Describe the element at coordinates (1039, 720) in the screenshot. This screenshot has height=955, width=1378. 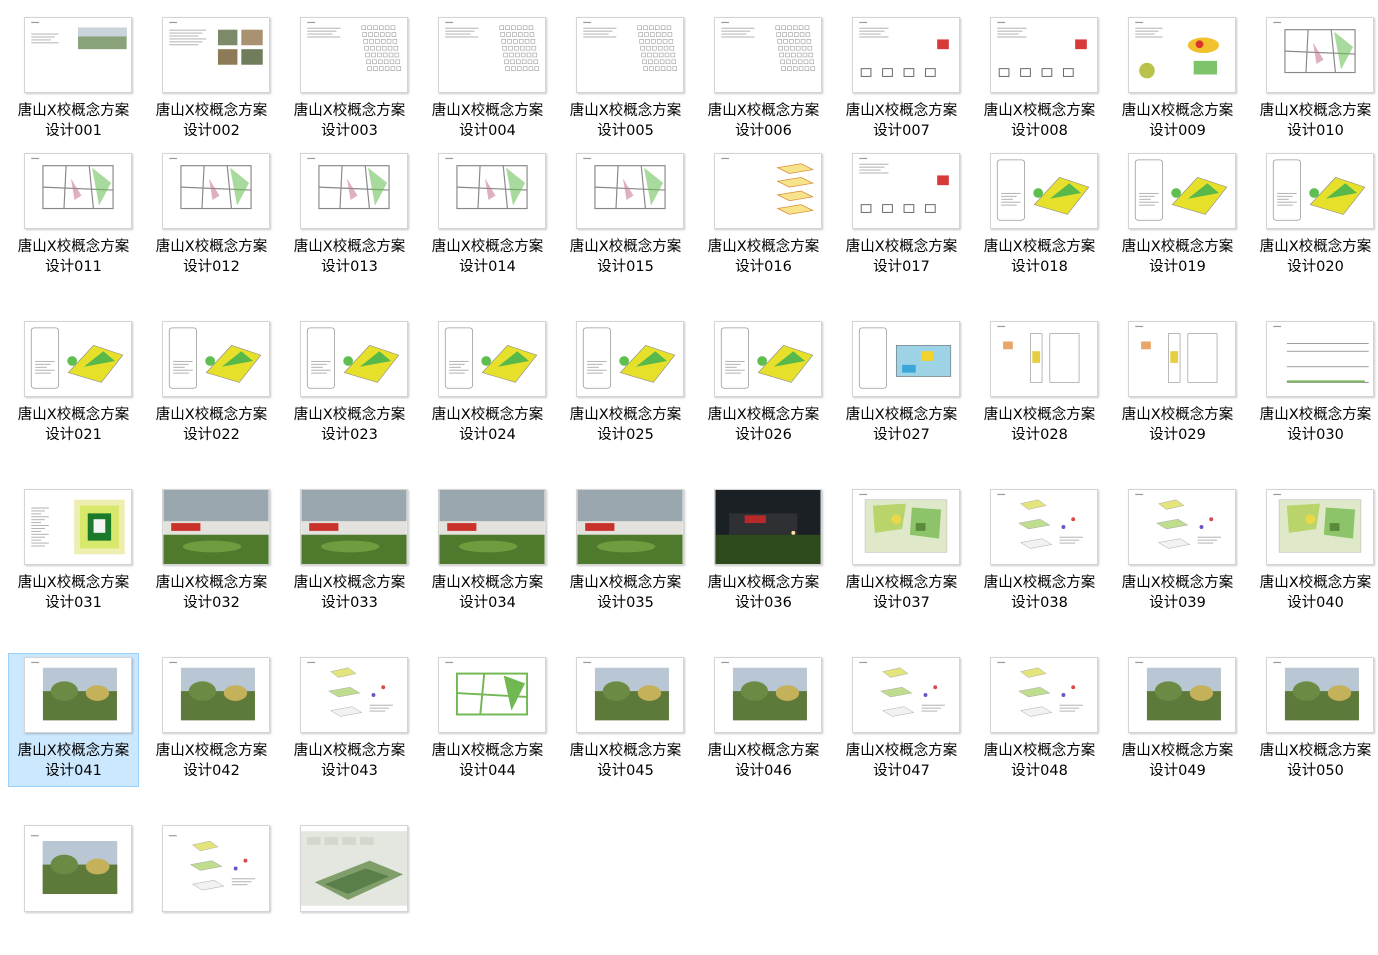
I see `file-item: 唐山X校概念方案 设计048` at that location.